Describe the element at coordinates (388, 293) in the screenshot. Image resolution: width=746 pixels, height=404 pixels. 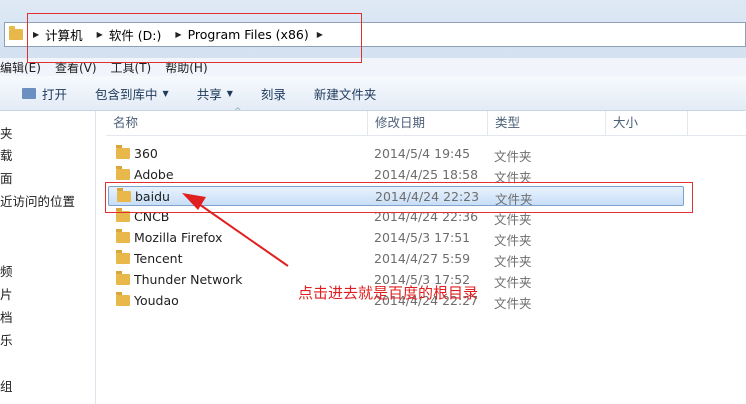
I see `annotation-text: 点击进去就是百度的根目录` at that location.